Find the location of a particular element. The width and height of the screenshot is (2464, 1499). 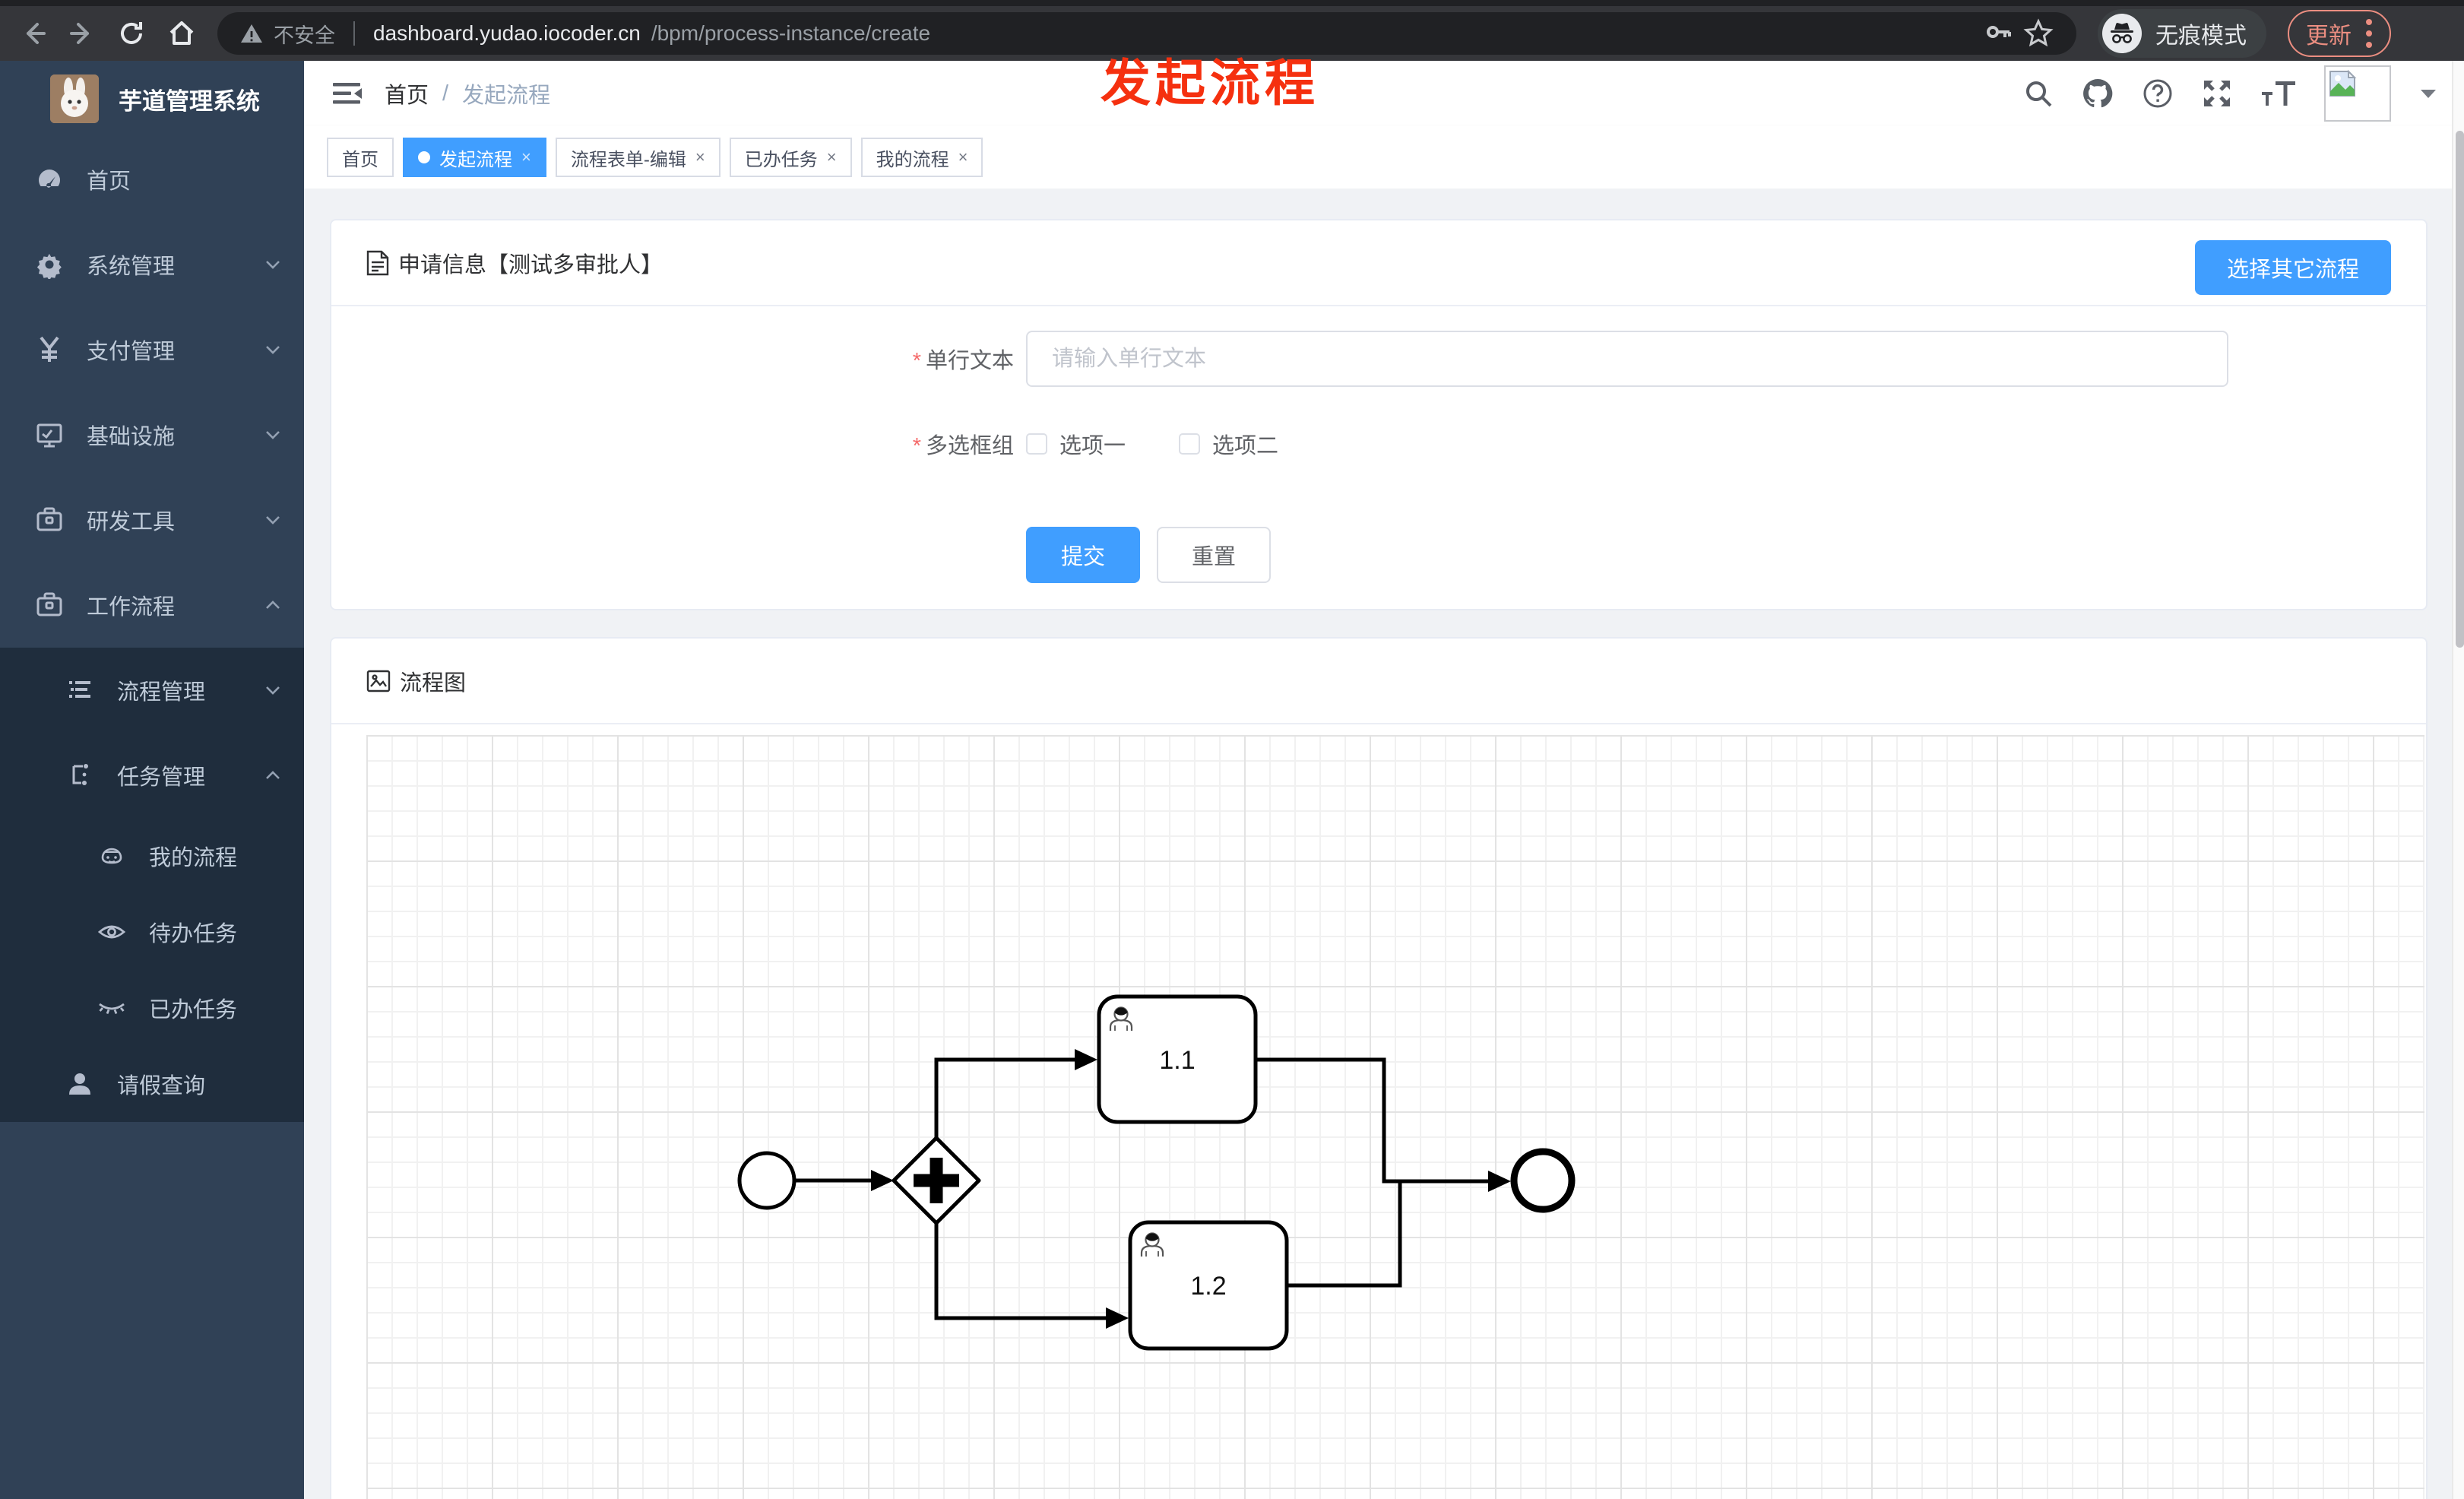

search-icon is located at coordinates (2038, 93).